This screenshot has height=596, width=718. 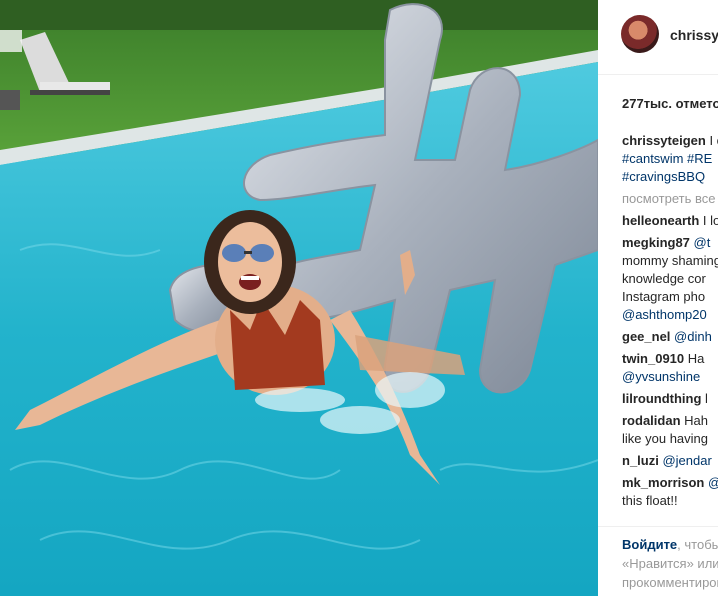 I want to click on comment: twin_0910 Ha @yvsunshine, so click(x=670, y=368).